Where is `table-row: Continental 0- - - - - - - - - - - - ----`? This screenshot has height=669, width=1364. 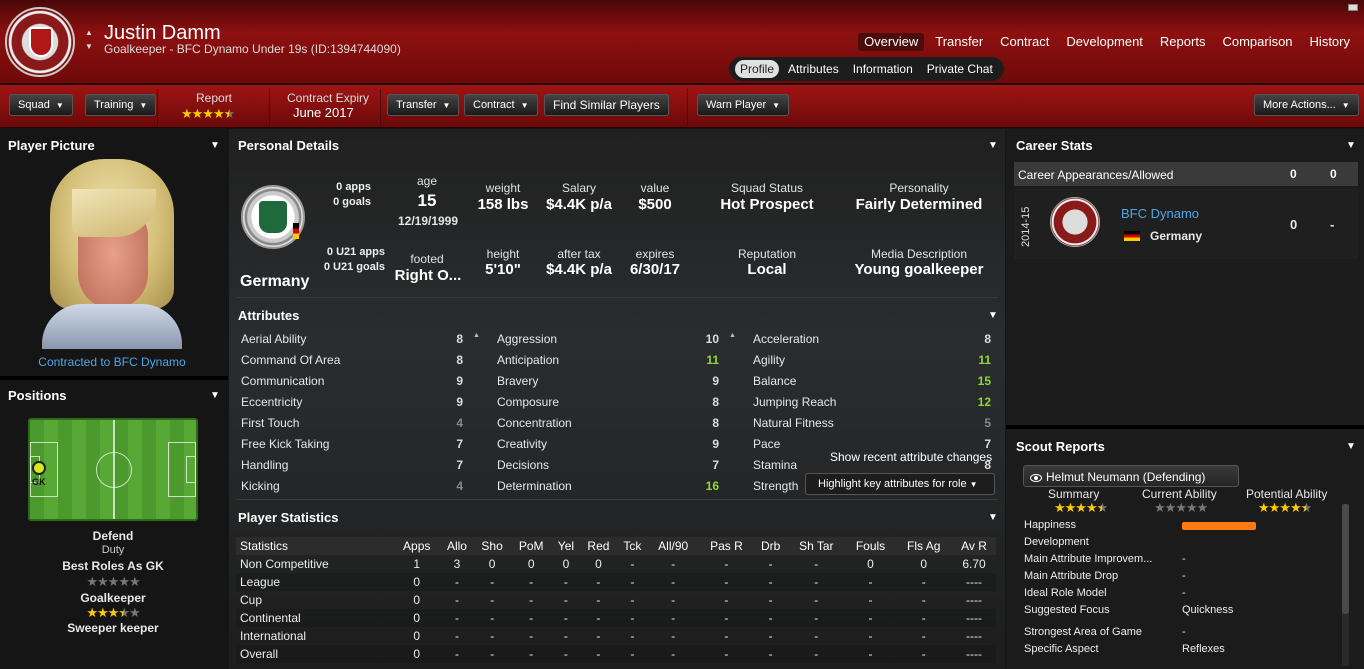 table-row: Continental 0- - - - - - - - - - - - ---- is located at coordinates (616, 618).